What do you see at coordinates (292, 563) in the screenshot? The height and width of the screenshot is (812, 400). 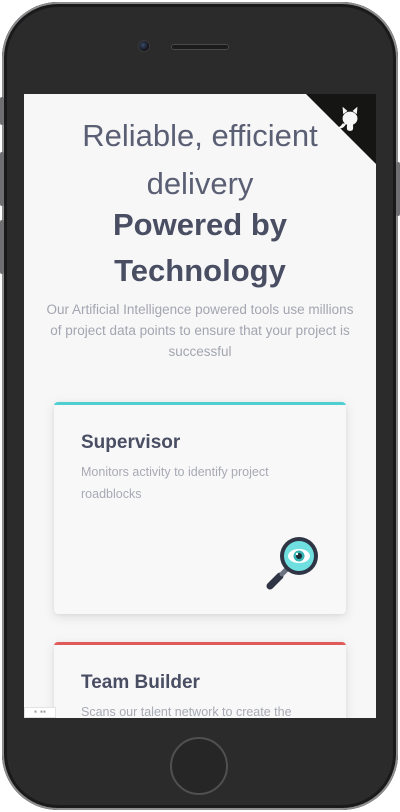 I see `magnifying-eye-icon` at bounding box center [292, 563].